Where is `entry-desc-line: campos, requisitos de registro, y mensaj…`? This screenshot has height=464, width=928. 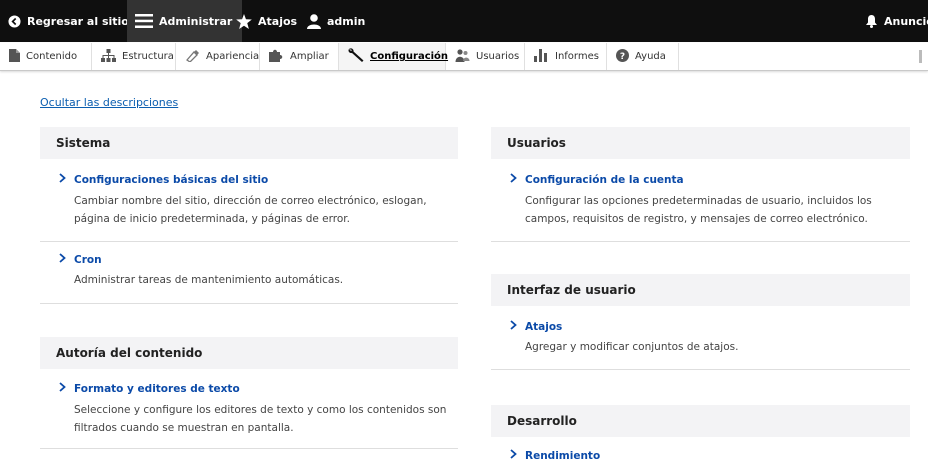
entry-desc-line: campos, requisitos de registro, y mensaj… is located at coordinates (696, 219).